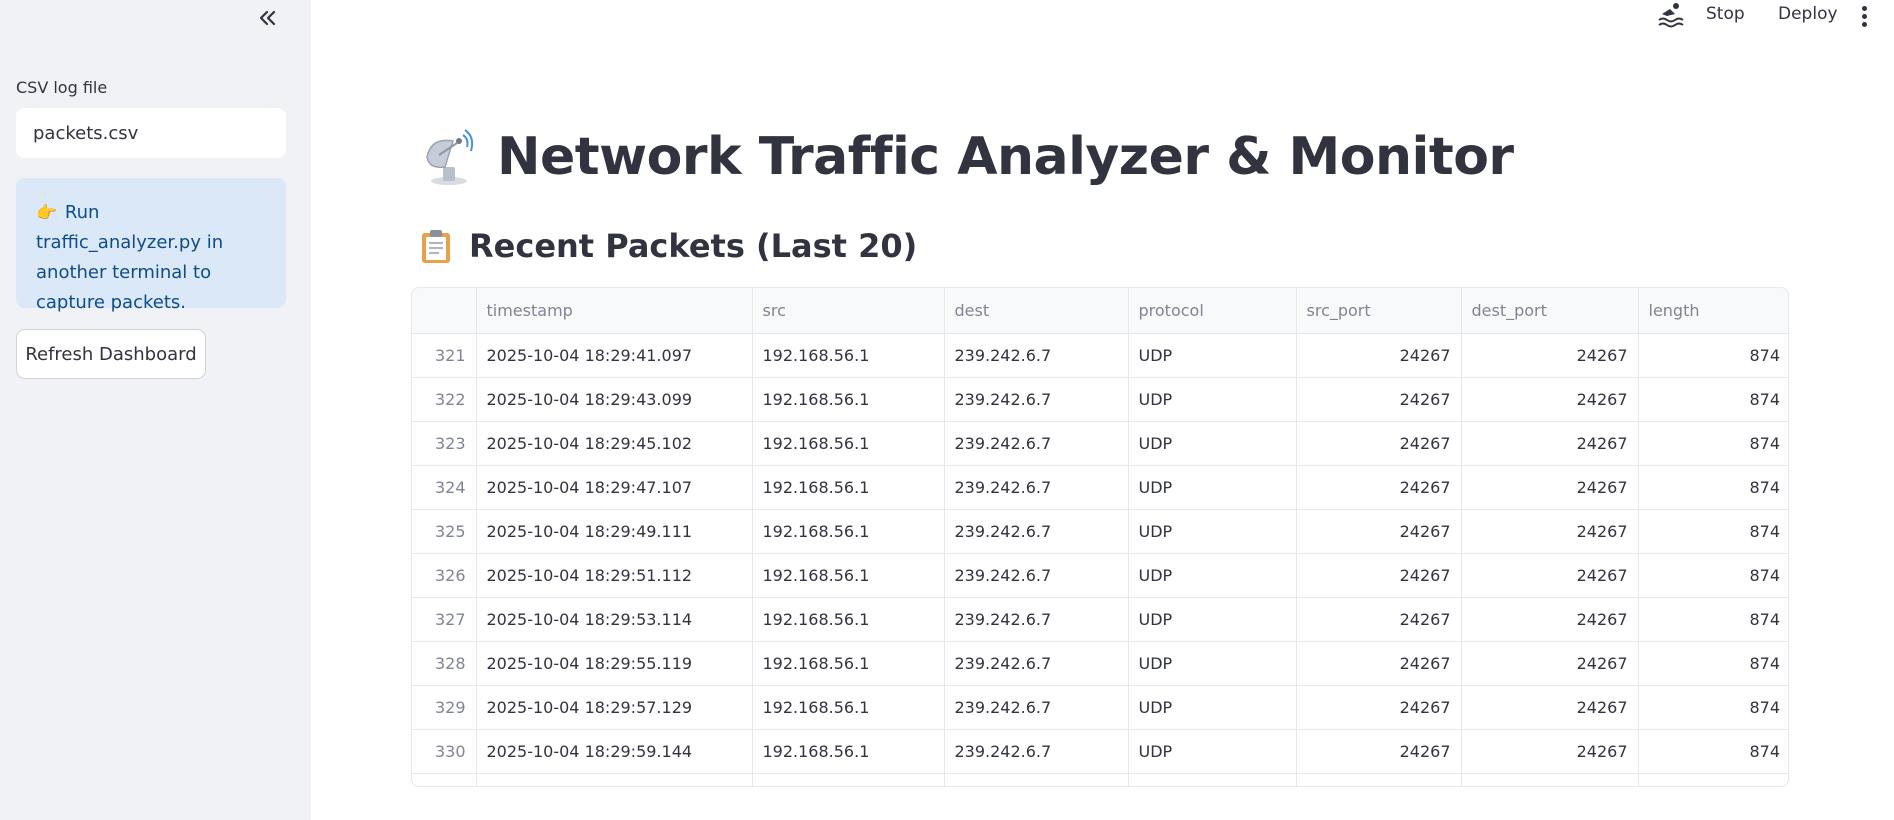 The image size is (1894, 820). Describe the element at coordinates (1713, 779) in the screenshot. I see `cell-length` at that location.